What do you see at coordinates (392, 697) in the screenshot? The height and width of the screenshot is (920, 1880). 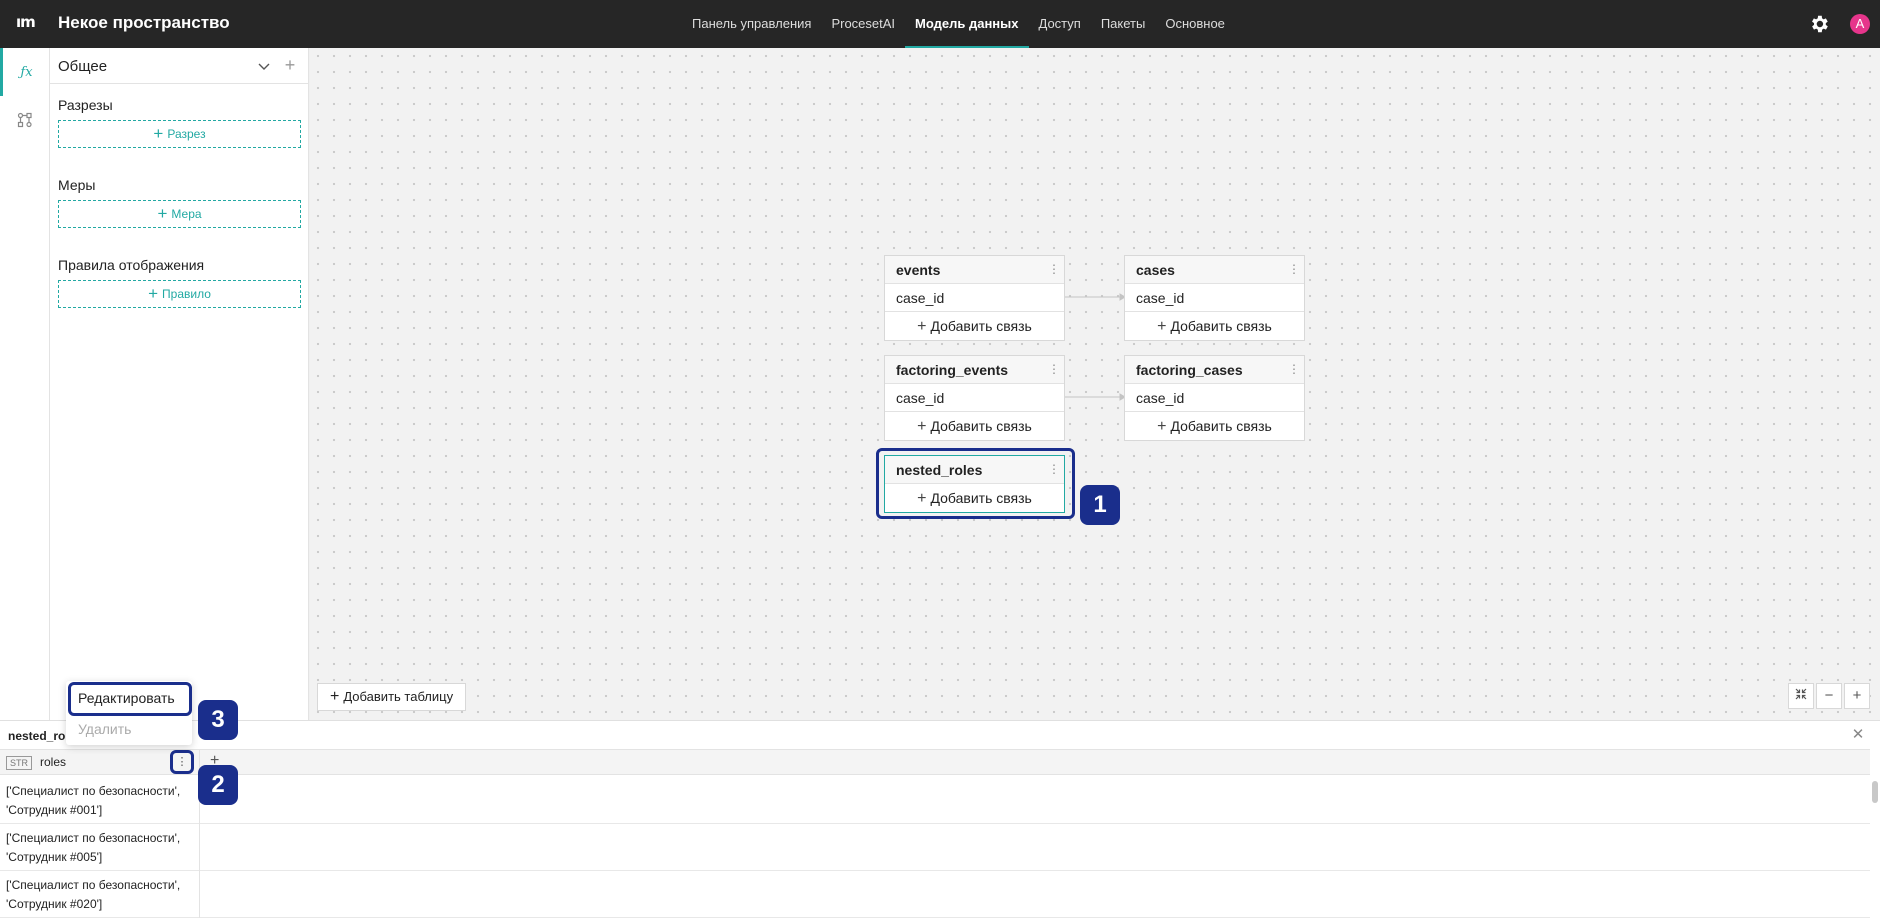 I see `add-table-button: + Добавить таблицу` at bounding box center [392, 697].